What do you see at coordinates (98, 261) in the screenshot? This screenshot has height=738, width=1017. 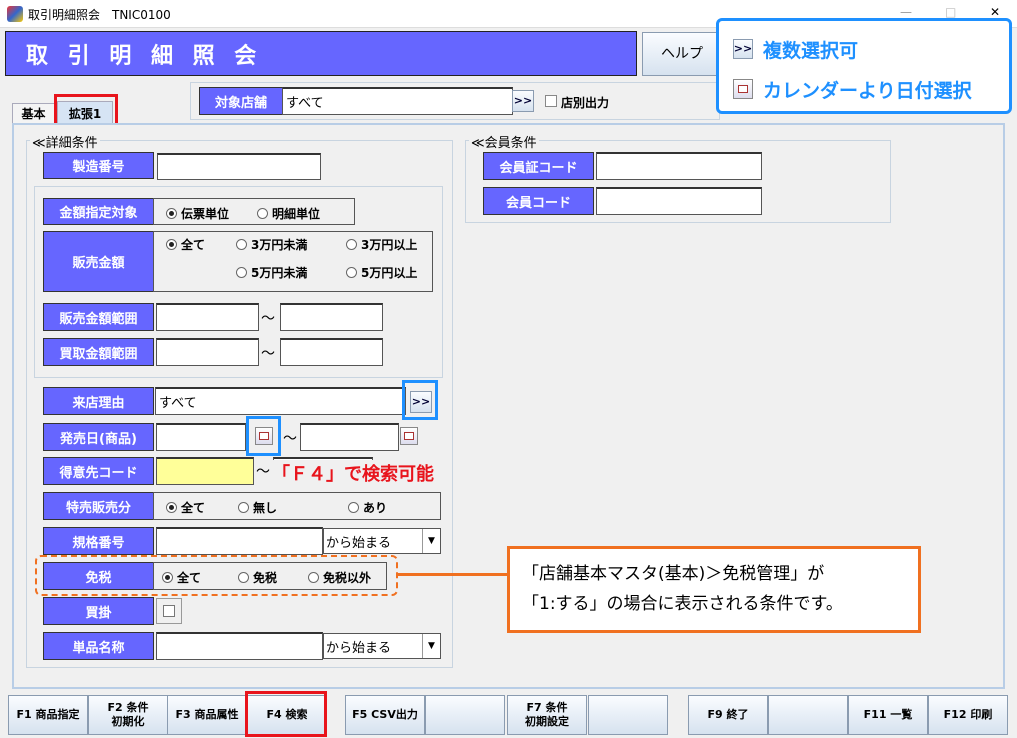 I see `sales-amount-label: 販売金額` at bounding box center [98, 261].